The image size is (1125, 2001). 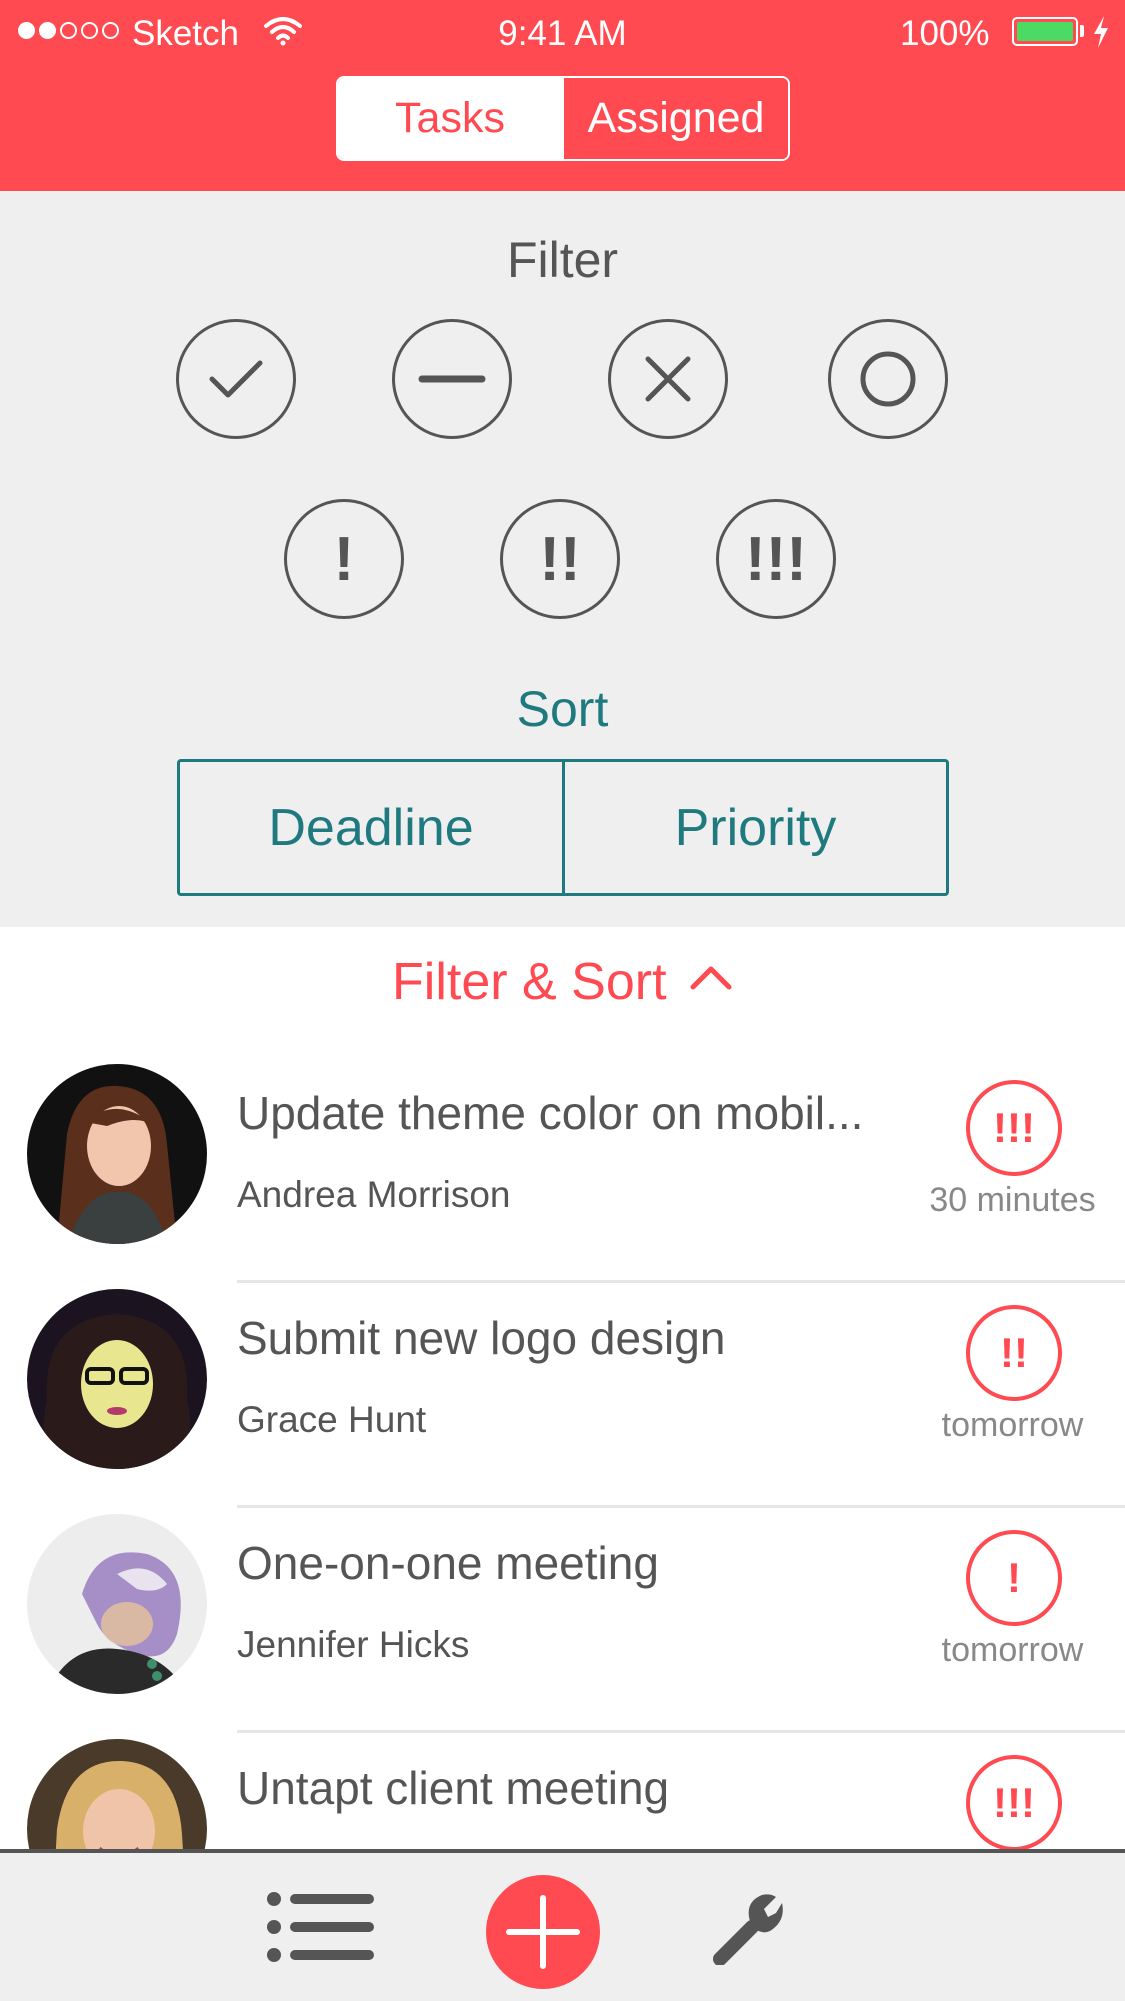 What do you see at coordinates (448, 1563) in the screenshot?
I see `task-title: One-on-one meeting` at bounding box center [448, 1563].